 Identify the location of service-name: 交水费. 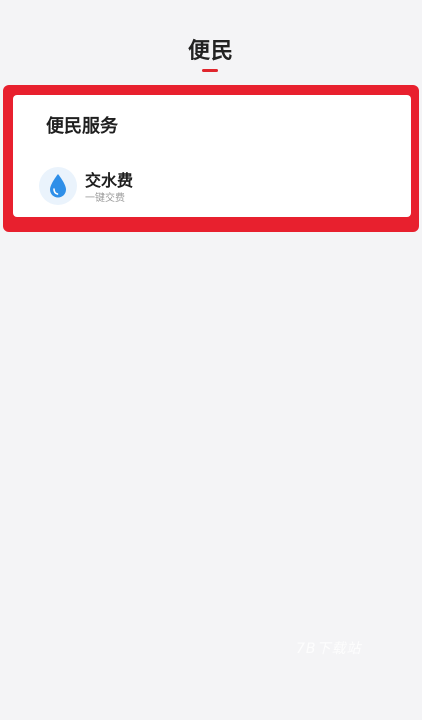
(109, 180).